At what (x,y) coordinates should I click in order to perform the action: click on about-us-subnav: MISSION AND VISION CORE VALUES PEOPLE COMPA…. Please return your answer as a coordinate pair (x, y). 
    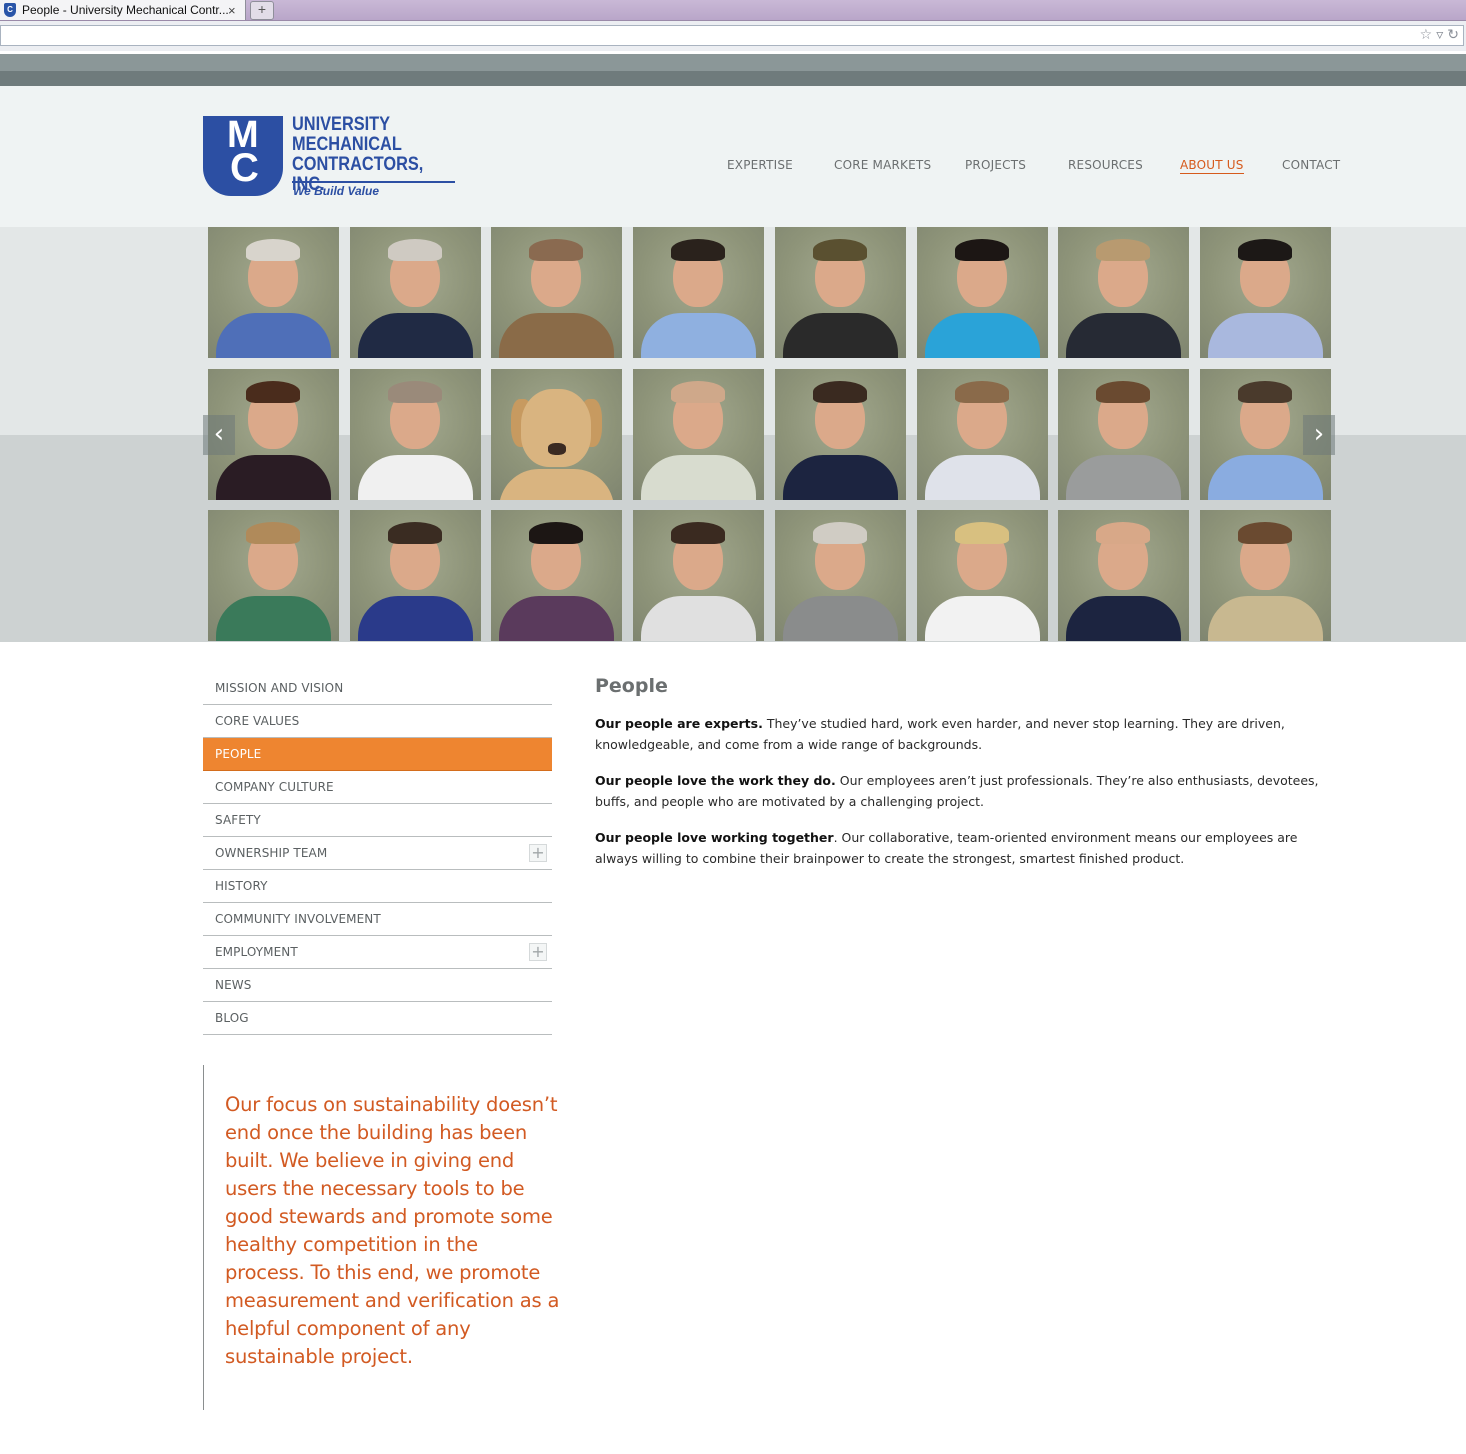
    Looking at the image, I should click on (377, 853).